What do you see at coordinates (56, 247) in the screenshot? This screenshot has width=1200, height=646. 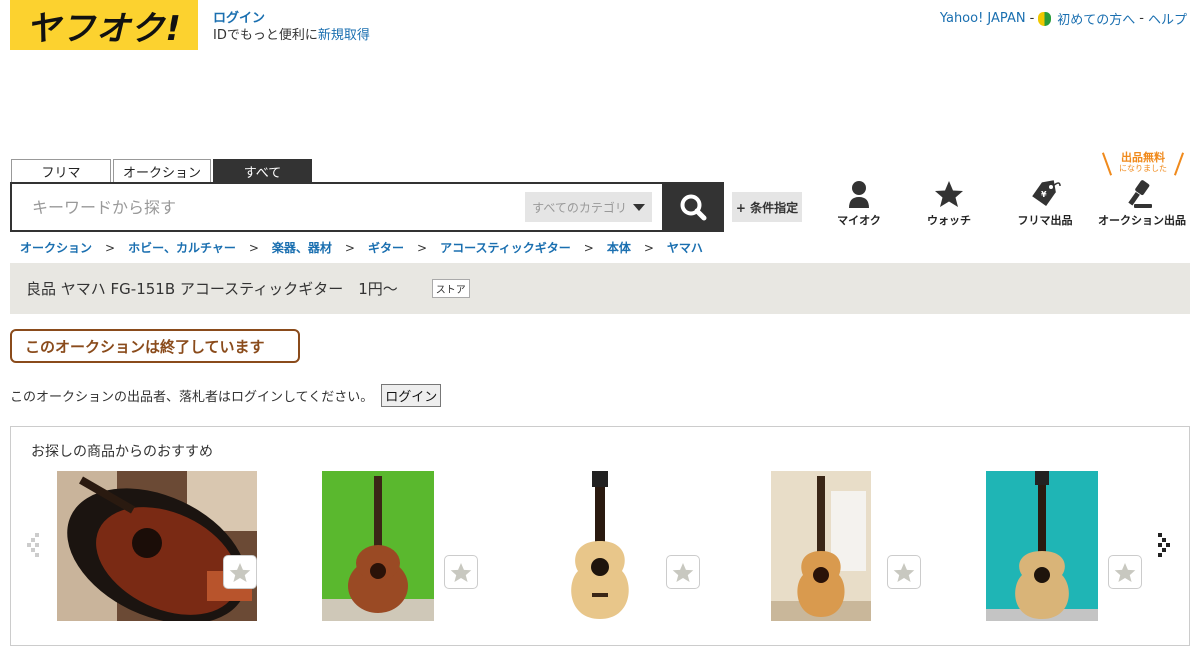 I see `breadcrumb-item: オークション` at bounding box center [56, 247].